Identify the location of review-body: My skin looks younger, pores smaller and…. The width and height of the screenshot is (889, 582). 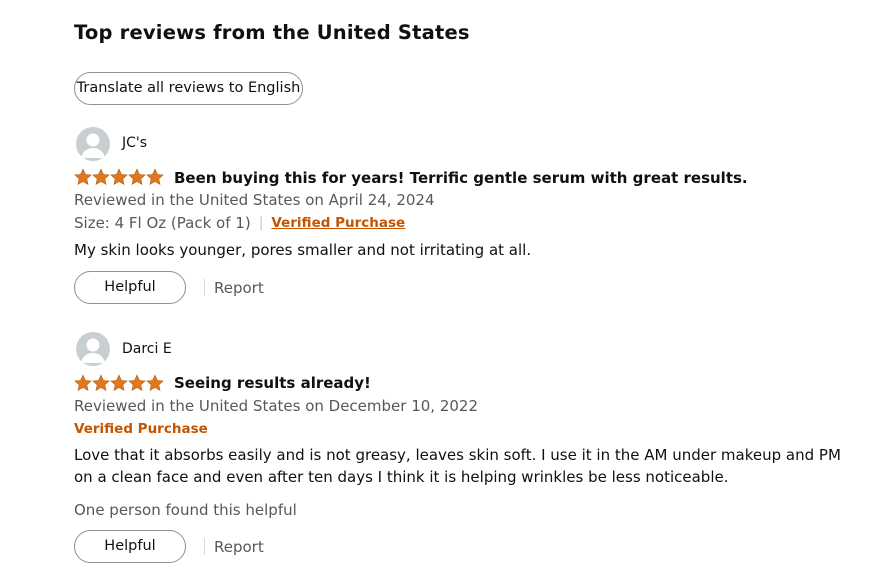
(303, 250).